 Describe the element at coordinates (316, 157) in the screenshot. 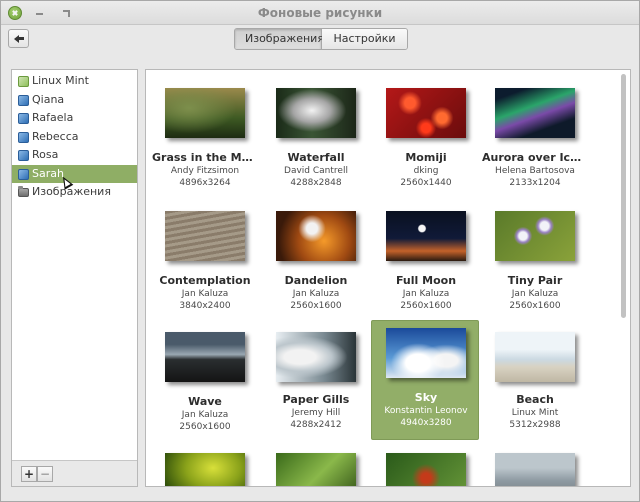

I see `wallpaper-name: Waterfall` at that location.